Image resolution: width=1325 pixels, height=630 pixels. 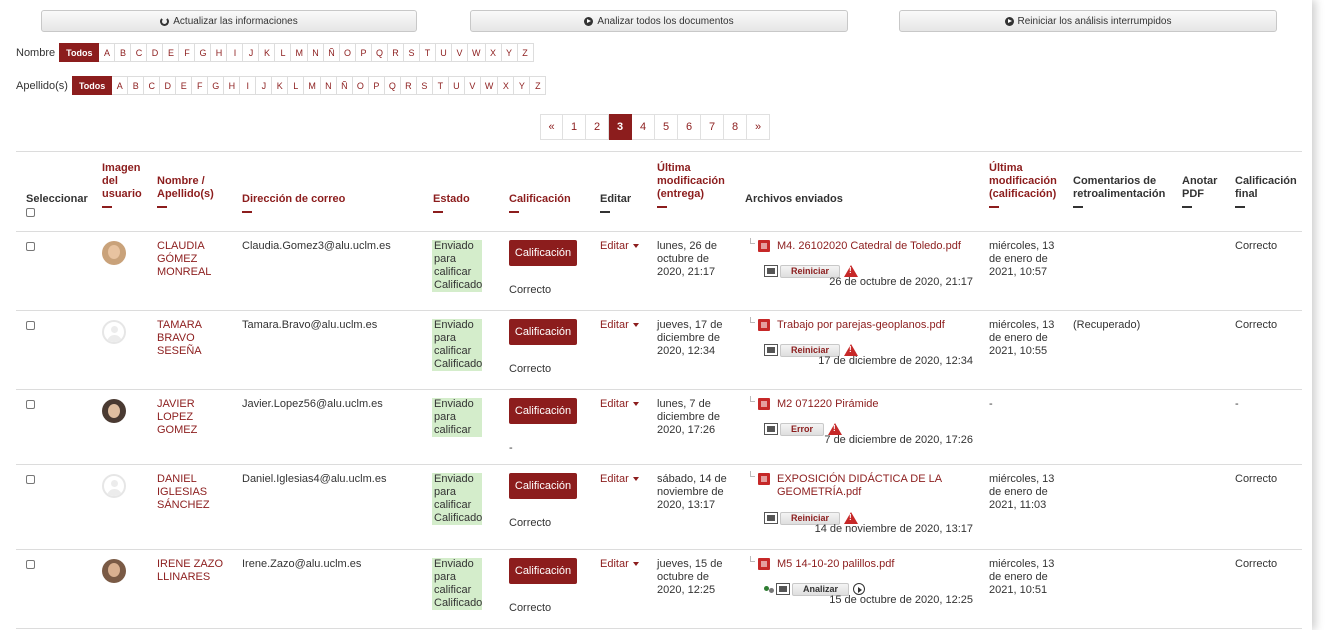 I want to click on last-name-filter-letter: I, so click(x=248, y=85).